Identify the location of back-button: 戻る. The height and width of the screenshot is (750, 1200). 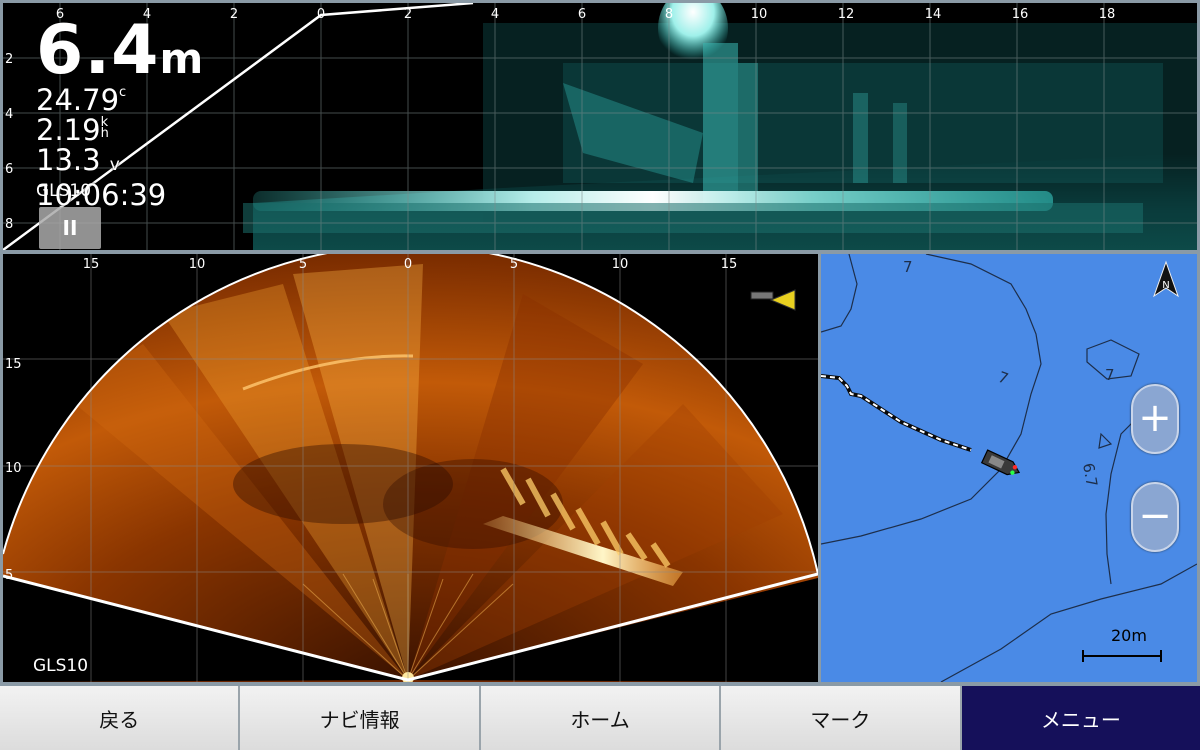
(120, 718).